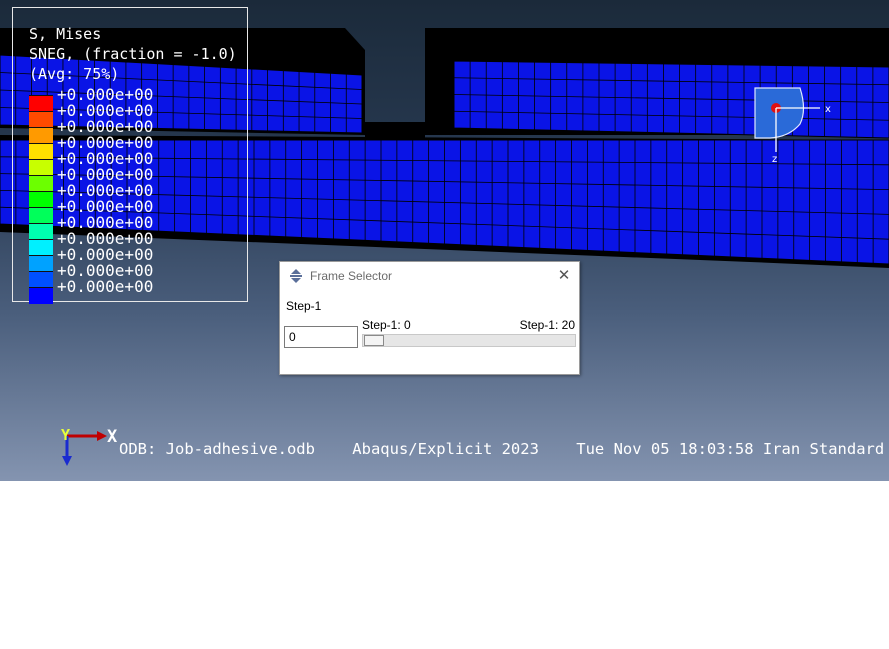  I want to click on view-triad: Y X, so click(89, 446).